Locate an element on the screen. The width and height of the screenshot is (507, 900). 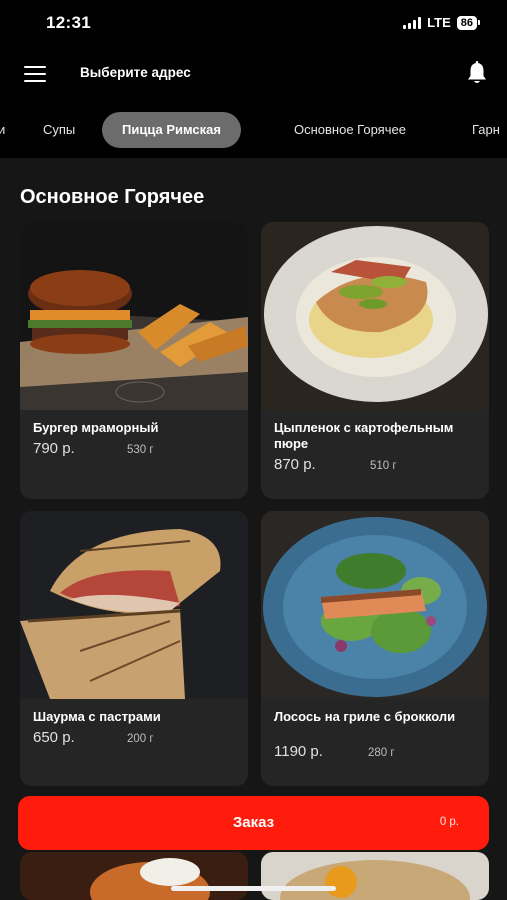
bell-icon is located at coordinates (477, 73).